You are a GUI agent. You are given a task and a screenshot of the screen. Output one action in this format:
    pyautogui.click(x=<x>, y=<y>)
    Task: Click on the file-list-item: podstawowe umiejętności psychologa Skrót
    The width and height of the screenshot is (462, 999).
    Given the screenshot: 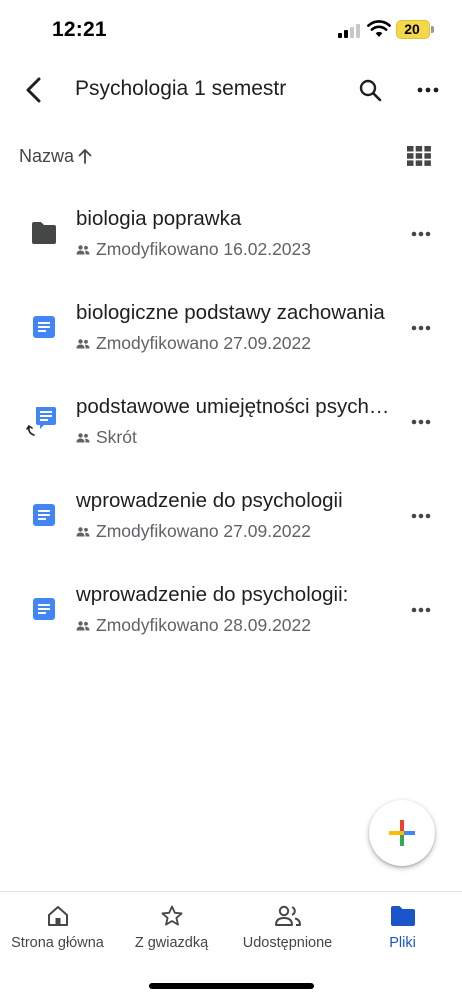 What is the action you would take?
    pyautogui.click(x=231, y=422)
    